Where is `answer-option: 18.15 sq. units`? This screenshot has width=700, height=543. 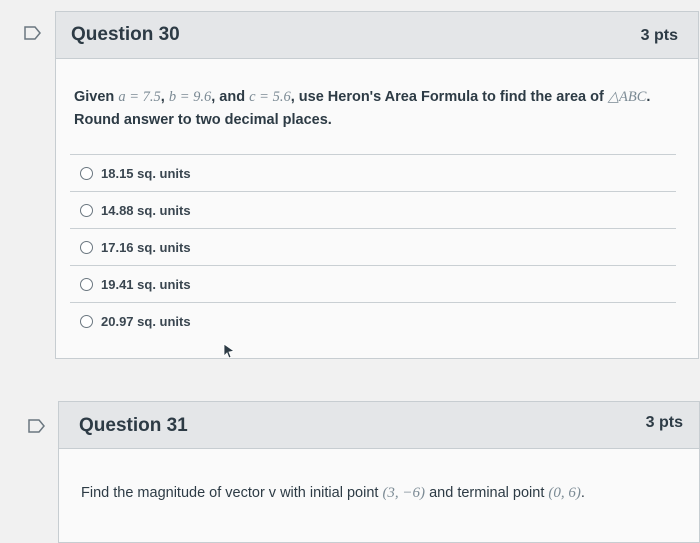 answer-option: 18.15 sq. units is located at coordinates (373, 172).